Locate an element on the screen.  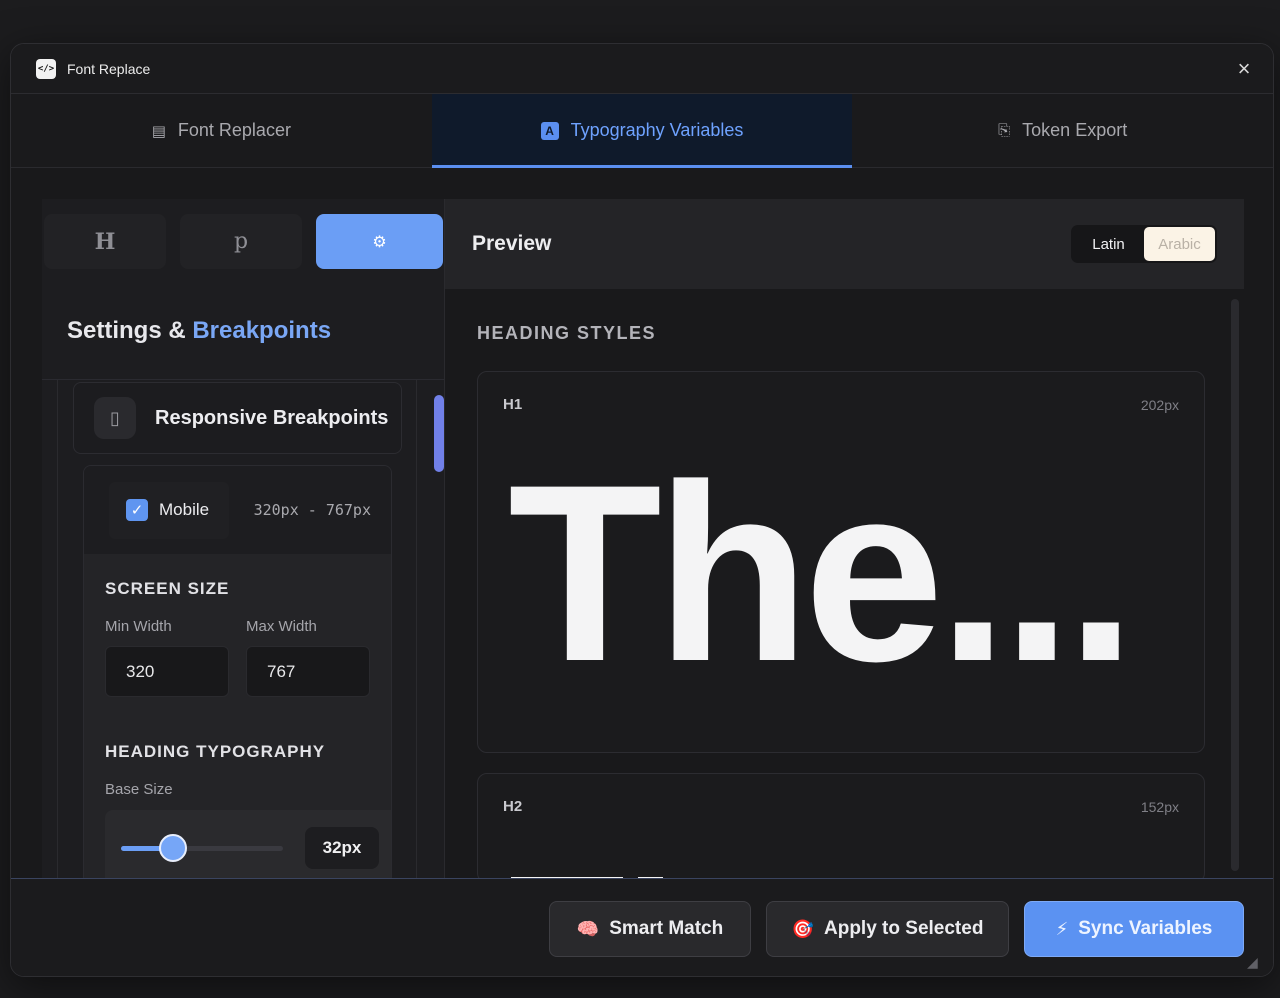
apply-to-selected-label: Apply to Selected is located at coordinates (904, 928).